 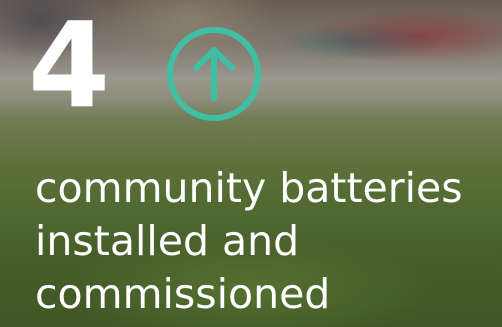 I want to click on stat-number: 4, so click(x=69, y=67).